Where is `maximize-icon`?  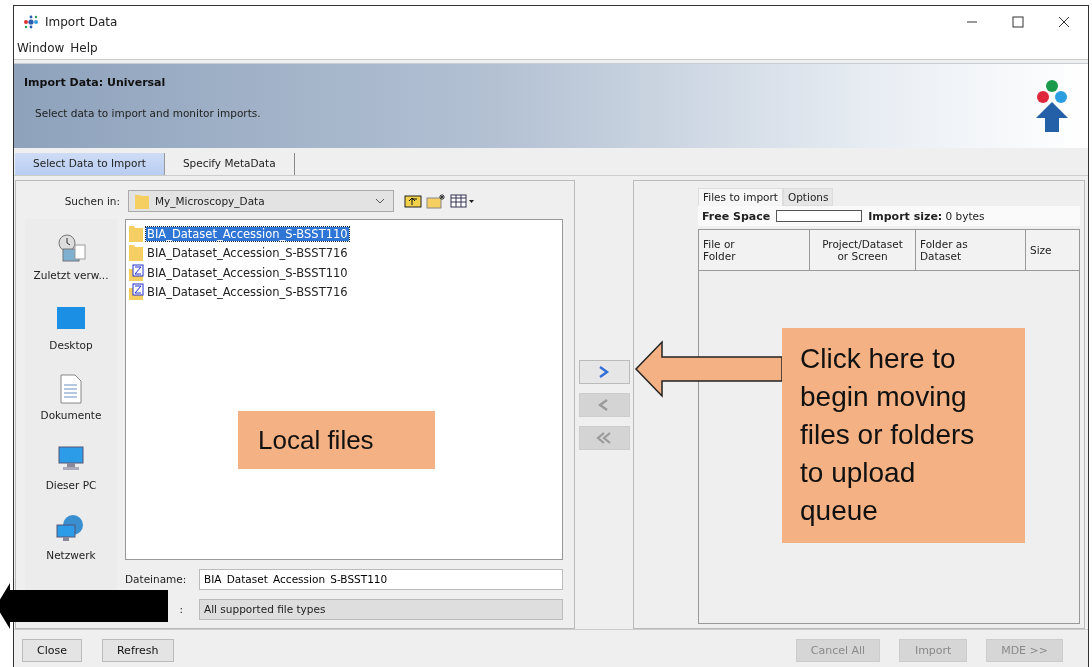 maximize-icon is located at coordinates (1018, 21).